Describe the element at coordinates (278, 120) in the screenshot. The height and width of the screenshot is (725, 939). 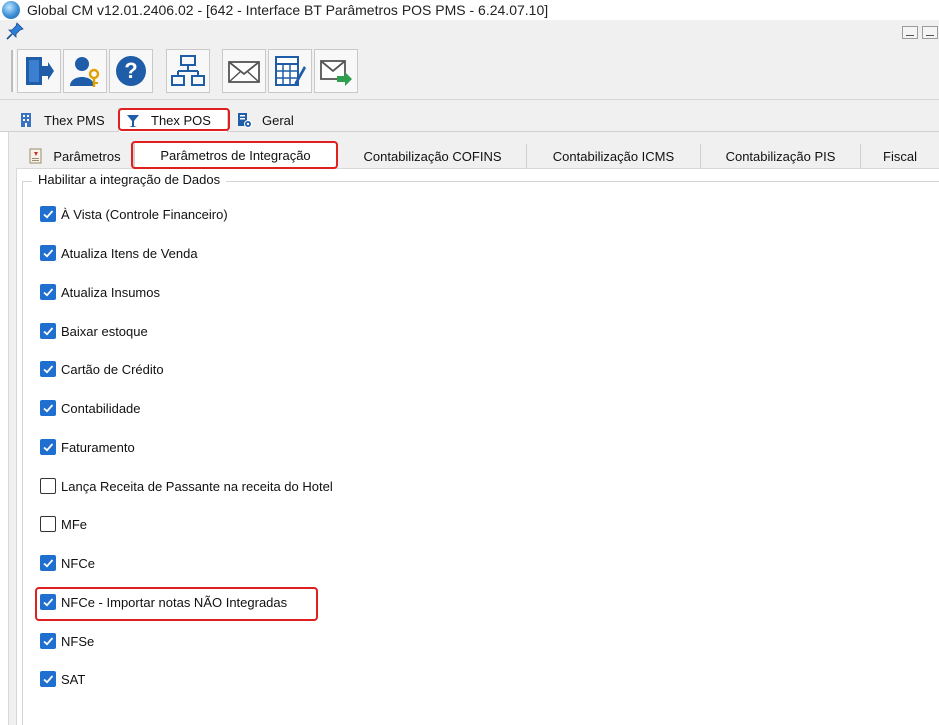
I see `tab-geral-label: Geral` at that location.